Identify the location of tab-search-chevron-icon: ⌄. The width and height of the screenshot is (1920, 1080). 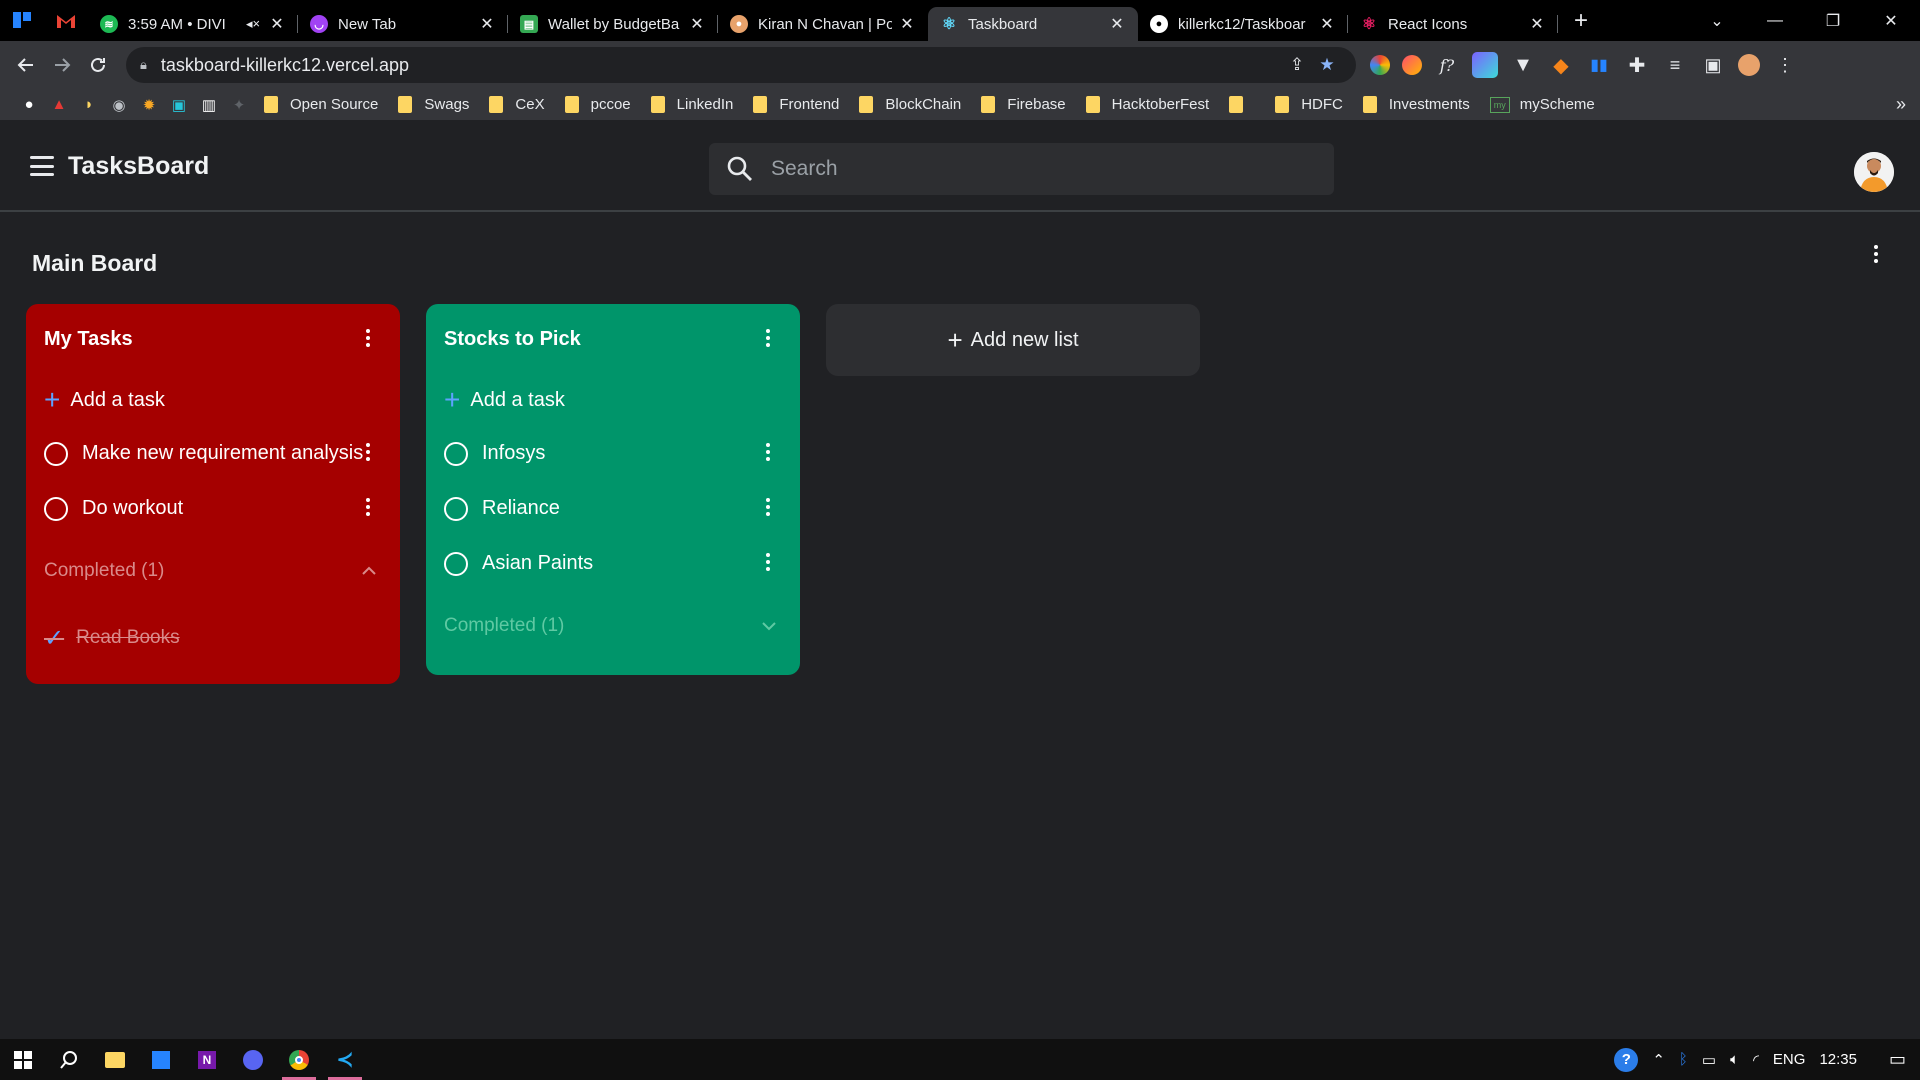
(1717, 20).